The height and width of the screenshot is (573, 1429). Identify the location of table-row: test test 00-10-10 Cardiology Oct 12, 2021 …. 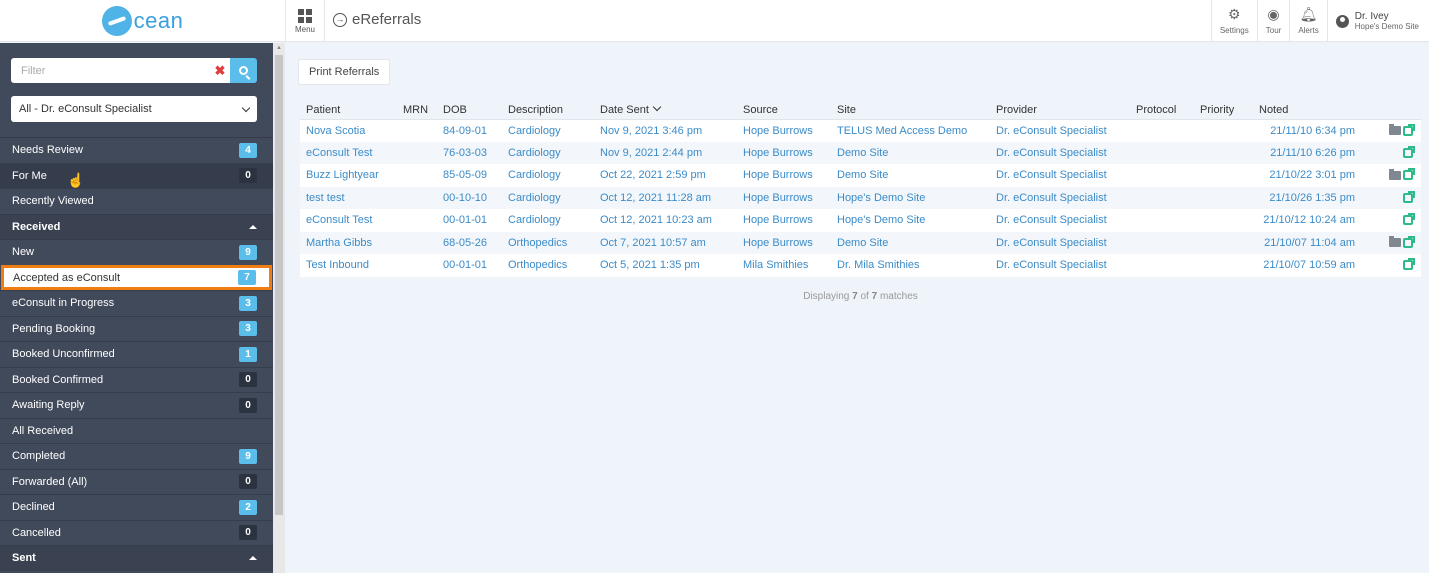
(860, 197).